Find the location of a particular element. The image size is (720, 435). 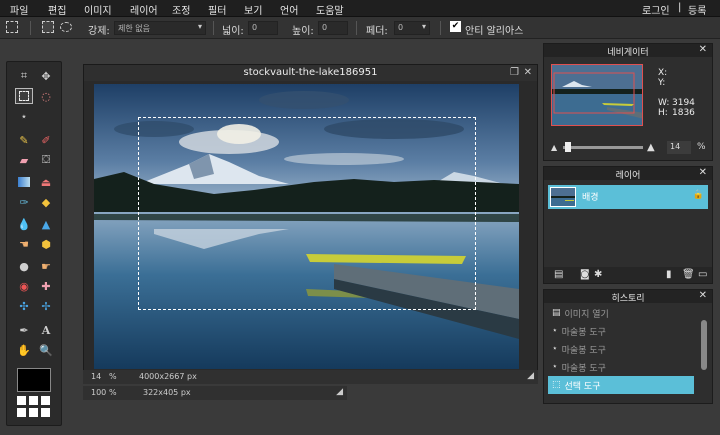

navigator-zoom-input: 14 is located at coordinates (679, 147).